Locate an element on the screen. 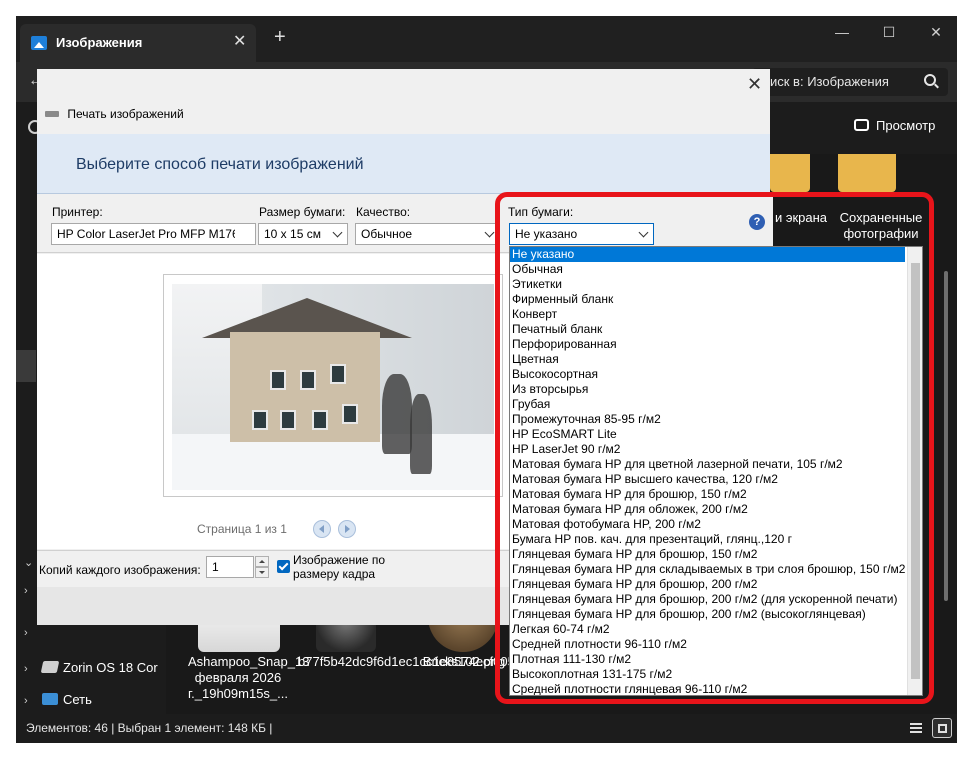  fit-to-frame-checkbox is located at coordinates (283, 566).